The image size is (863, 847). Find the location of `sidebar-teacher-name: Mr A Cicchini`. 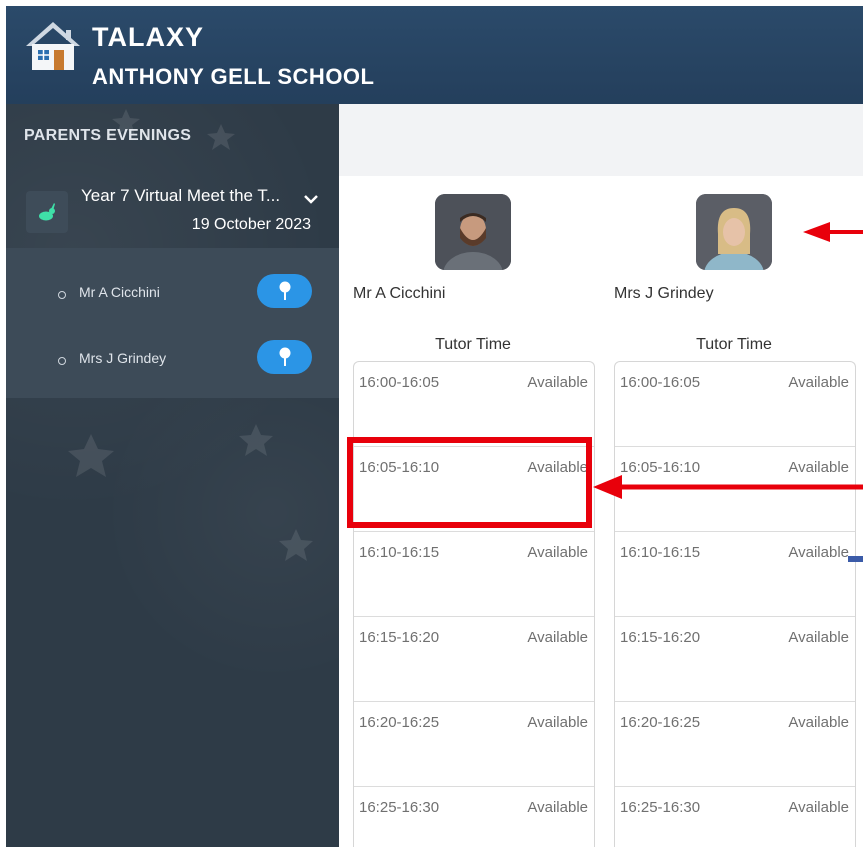

sidebar-teacher-name: Mr A Cicchini is located at coordinates (119, 292).